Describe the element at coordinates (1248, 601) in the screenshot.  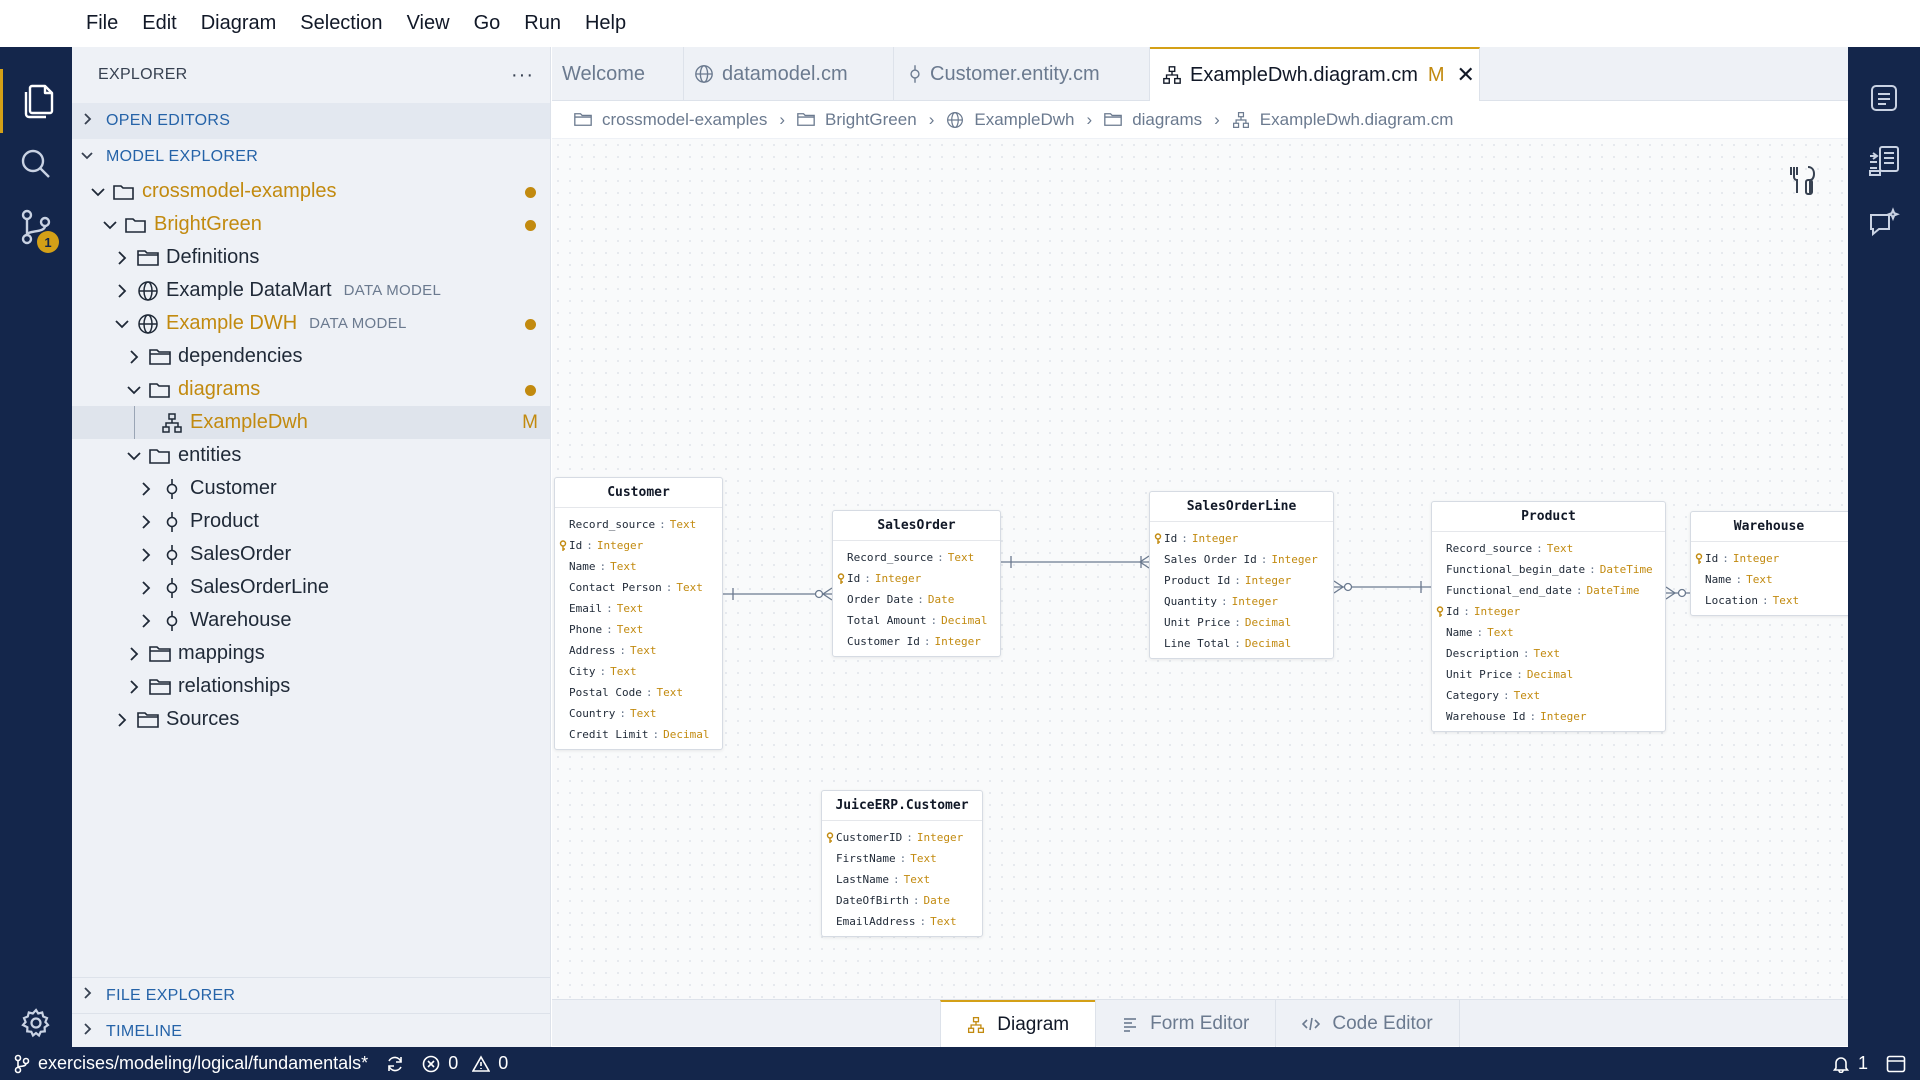
I see `attribute-row: Quantity: Integer` at that location.